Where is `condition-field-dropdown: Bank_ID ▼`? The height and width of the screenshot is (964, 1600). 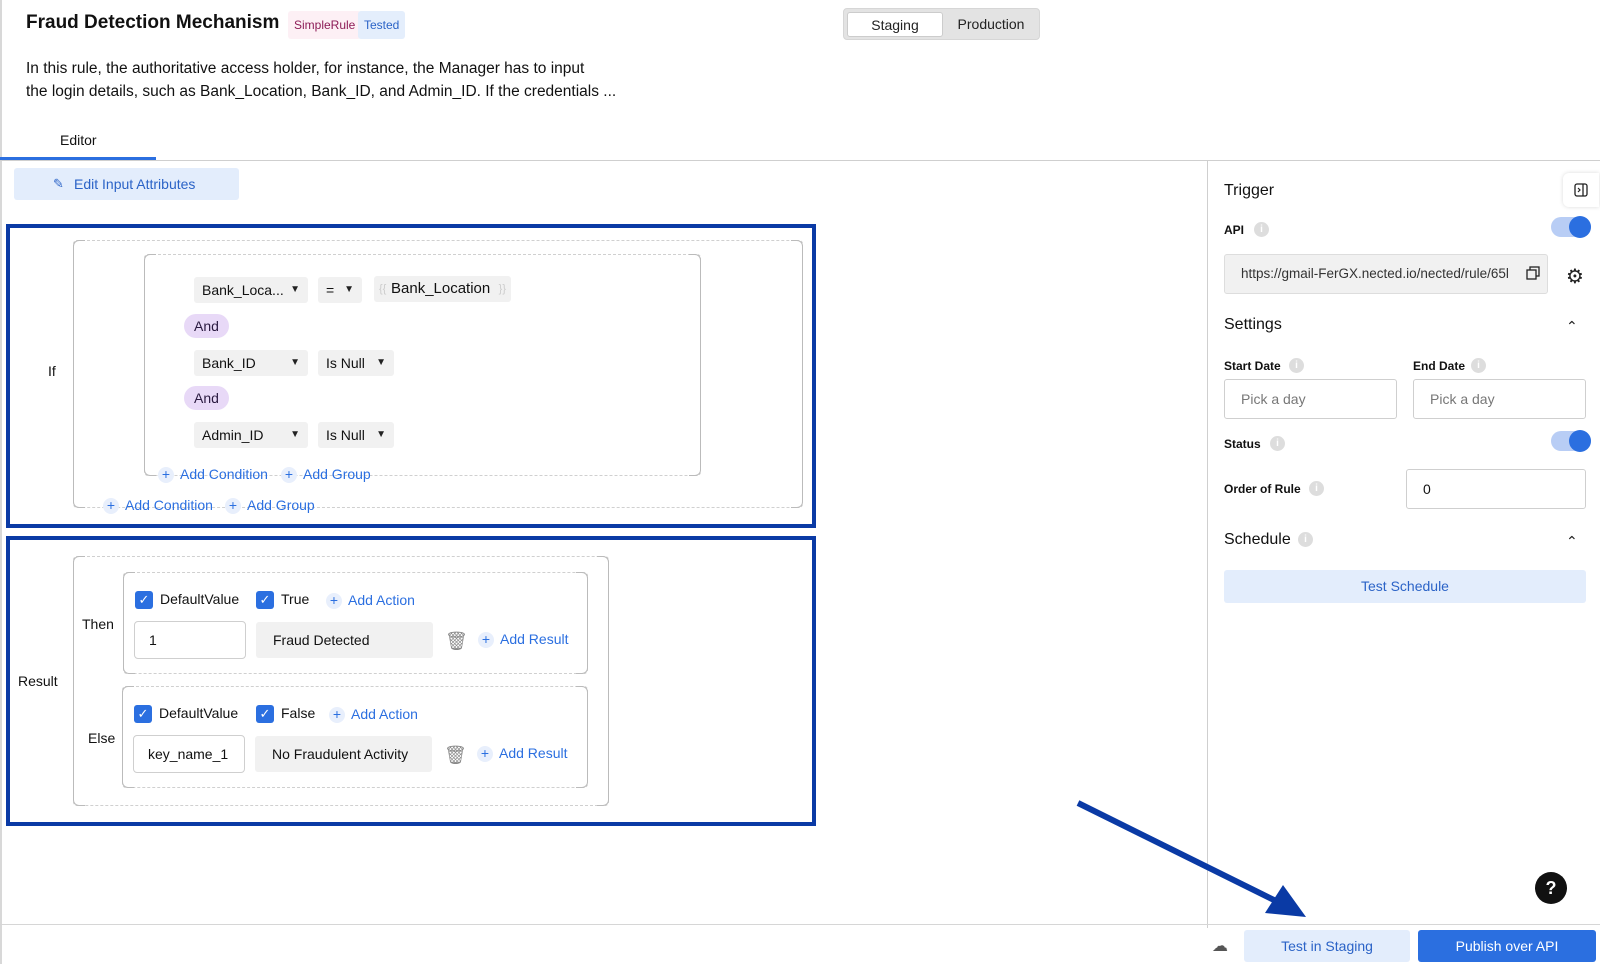
condition-field-dropdown: Bank_ID ▼ is located at coordinates (251, 363).